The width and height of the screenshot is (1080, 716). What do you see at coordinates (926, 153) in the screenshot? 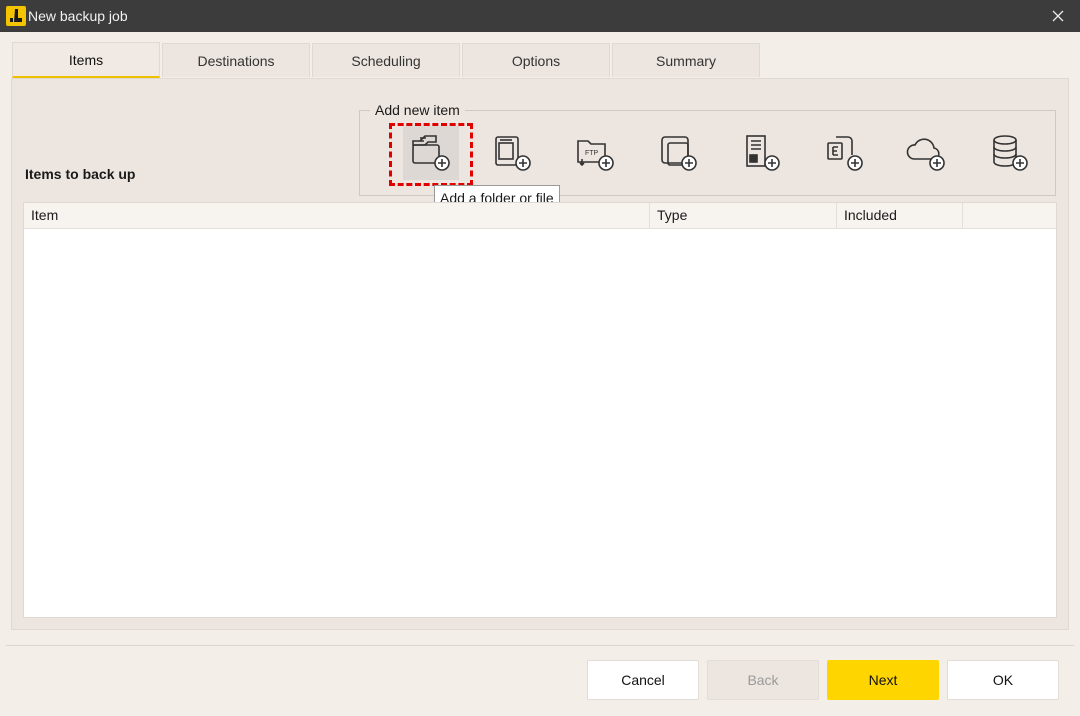
I see `cloud-add-icon` at bounding box center [926, 153].